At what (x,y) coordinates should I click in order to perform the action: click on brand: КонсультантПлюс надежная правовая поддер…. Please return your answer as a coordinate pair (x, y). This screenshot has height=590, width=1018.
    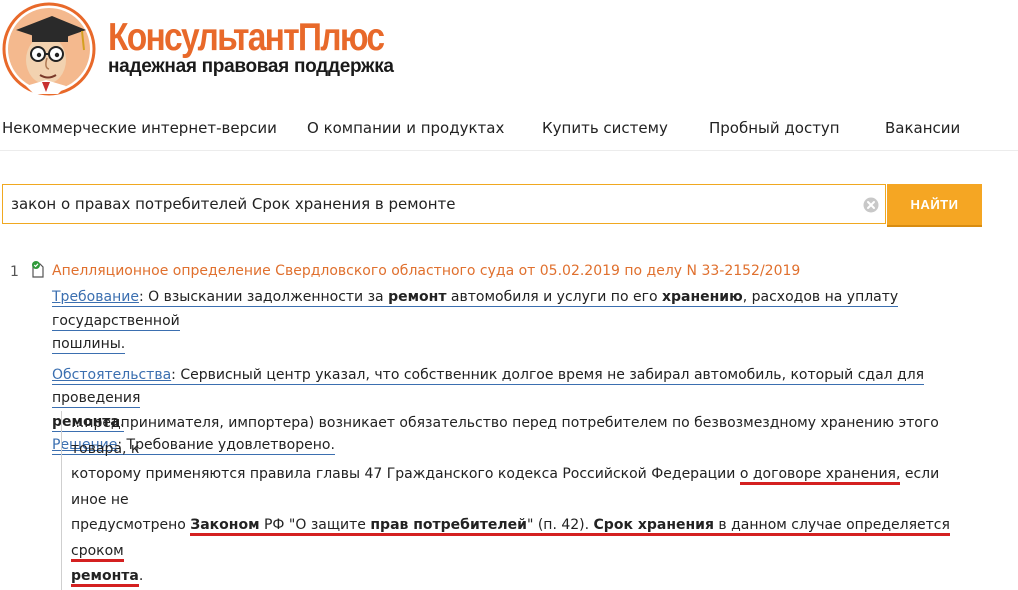
    Looking at the image, I should click on (268, 48).